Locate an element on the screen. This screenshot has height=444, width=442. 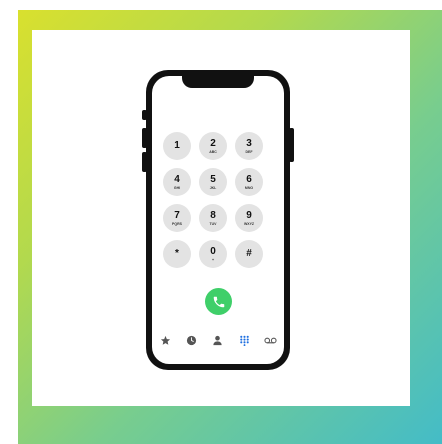
key-digit: 7 is located at coordinates (177, 215).